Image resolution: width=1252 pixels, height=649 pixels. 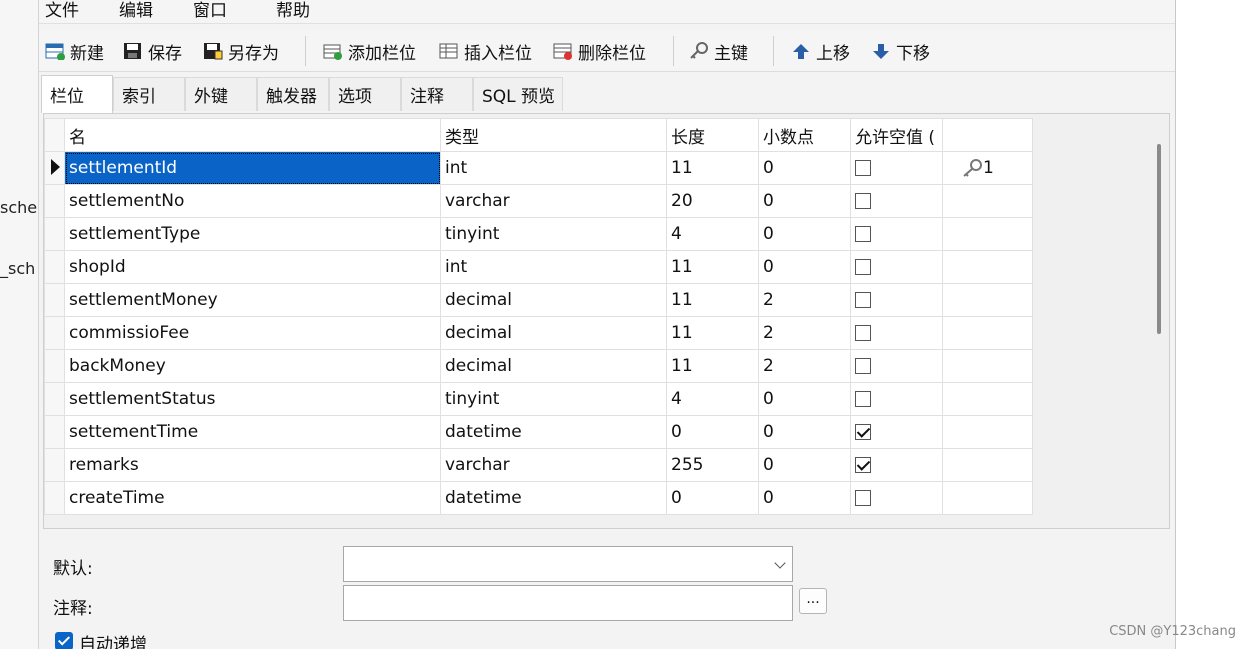 What do you see at coordinates (568, 603) in the screenshot?
I see `comment-field` at bounding box center [568, 603].